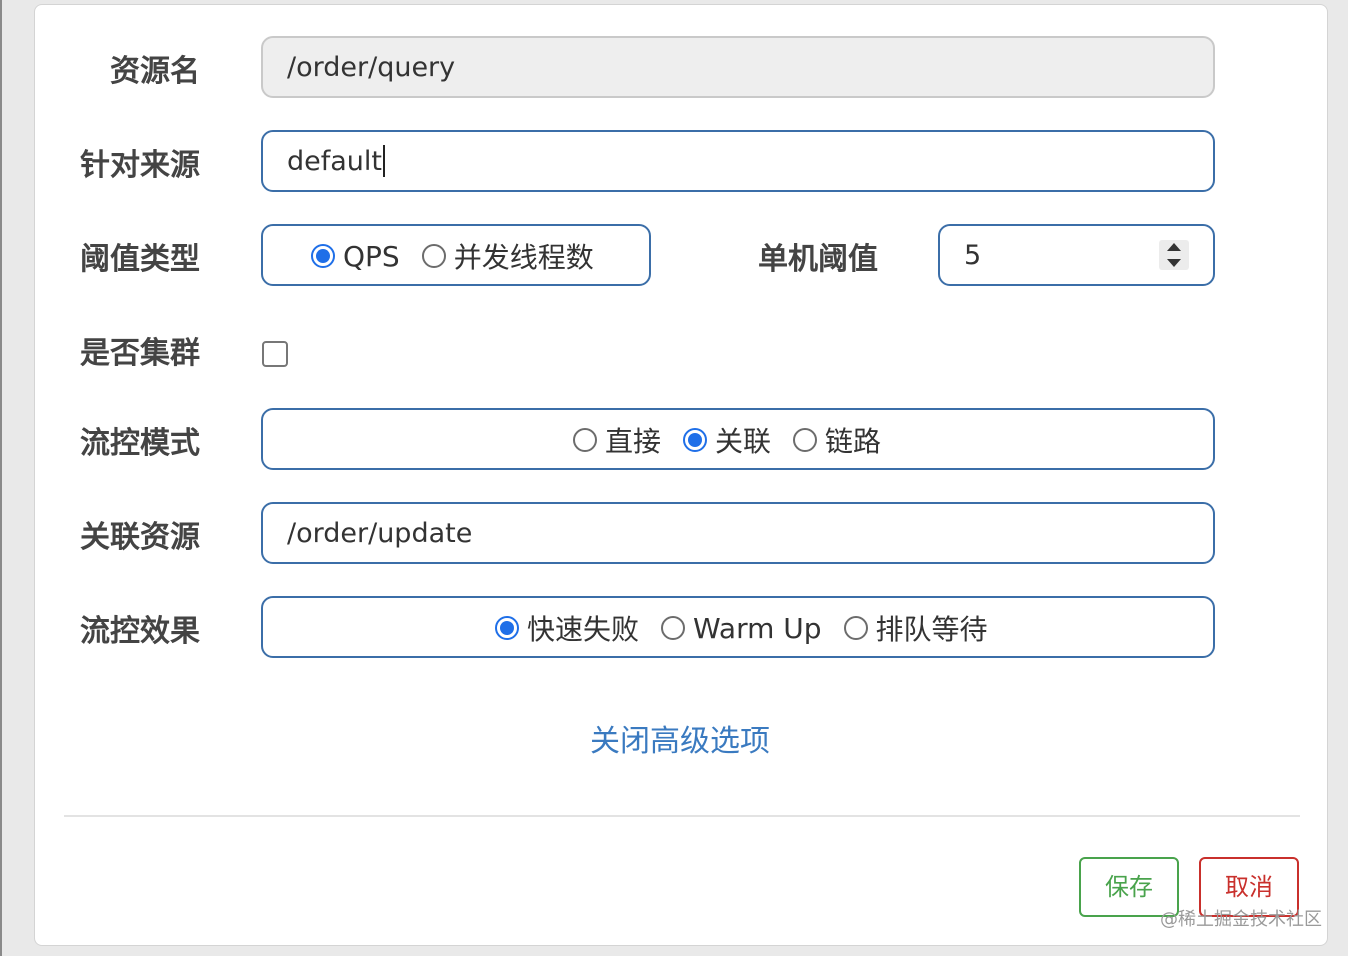  What do you see at coordinates (140, 353) in the screenshot?
I see `cluster-label: 是否集群` at bounding box center [140, 353].